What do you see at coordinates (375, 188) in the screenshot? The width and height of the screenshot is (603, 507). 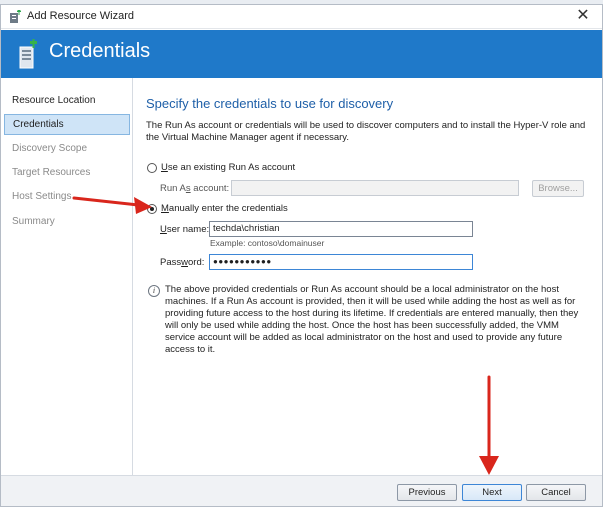 I see `runas-account-field` at bounding box center [375, 188].